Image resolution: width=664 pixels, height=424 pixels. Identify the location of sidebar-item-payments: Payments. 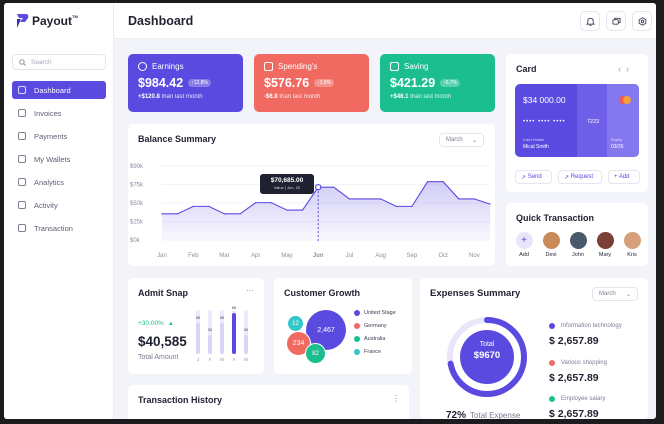
(59, 136).